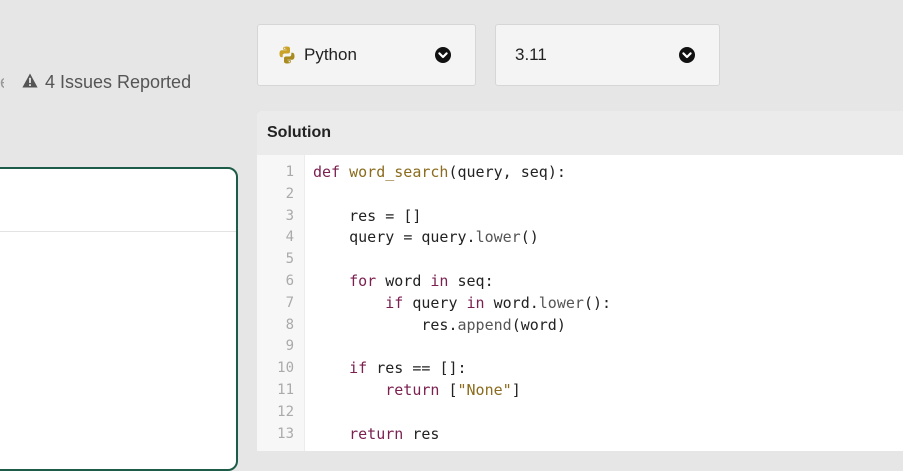  What do you see at coordinates (580, 133) in the screenshot?
I see `solution-header: Solution` at bounding box center [580, 133].